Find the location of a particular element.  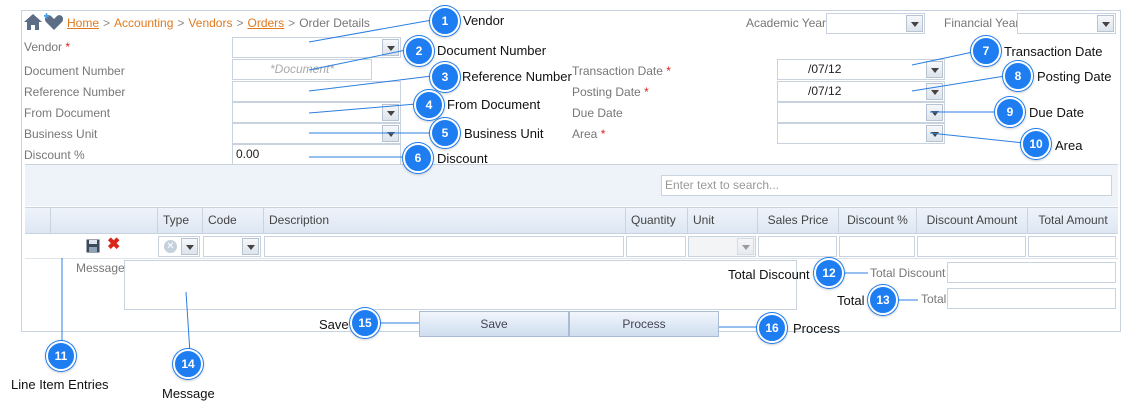

from-document-select is located at coordinates (316, 112).